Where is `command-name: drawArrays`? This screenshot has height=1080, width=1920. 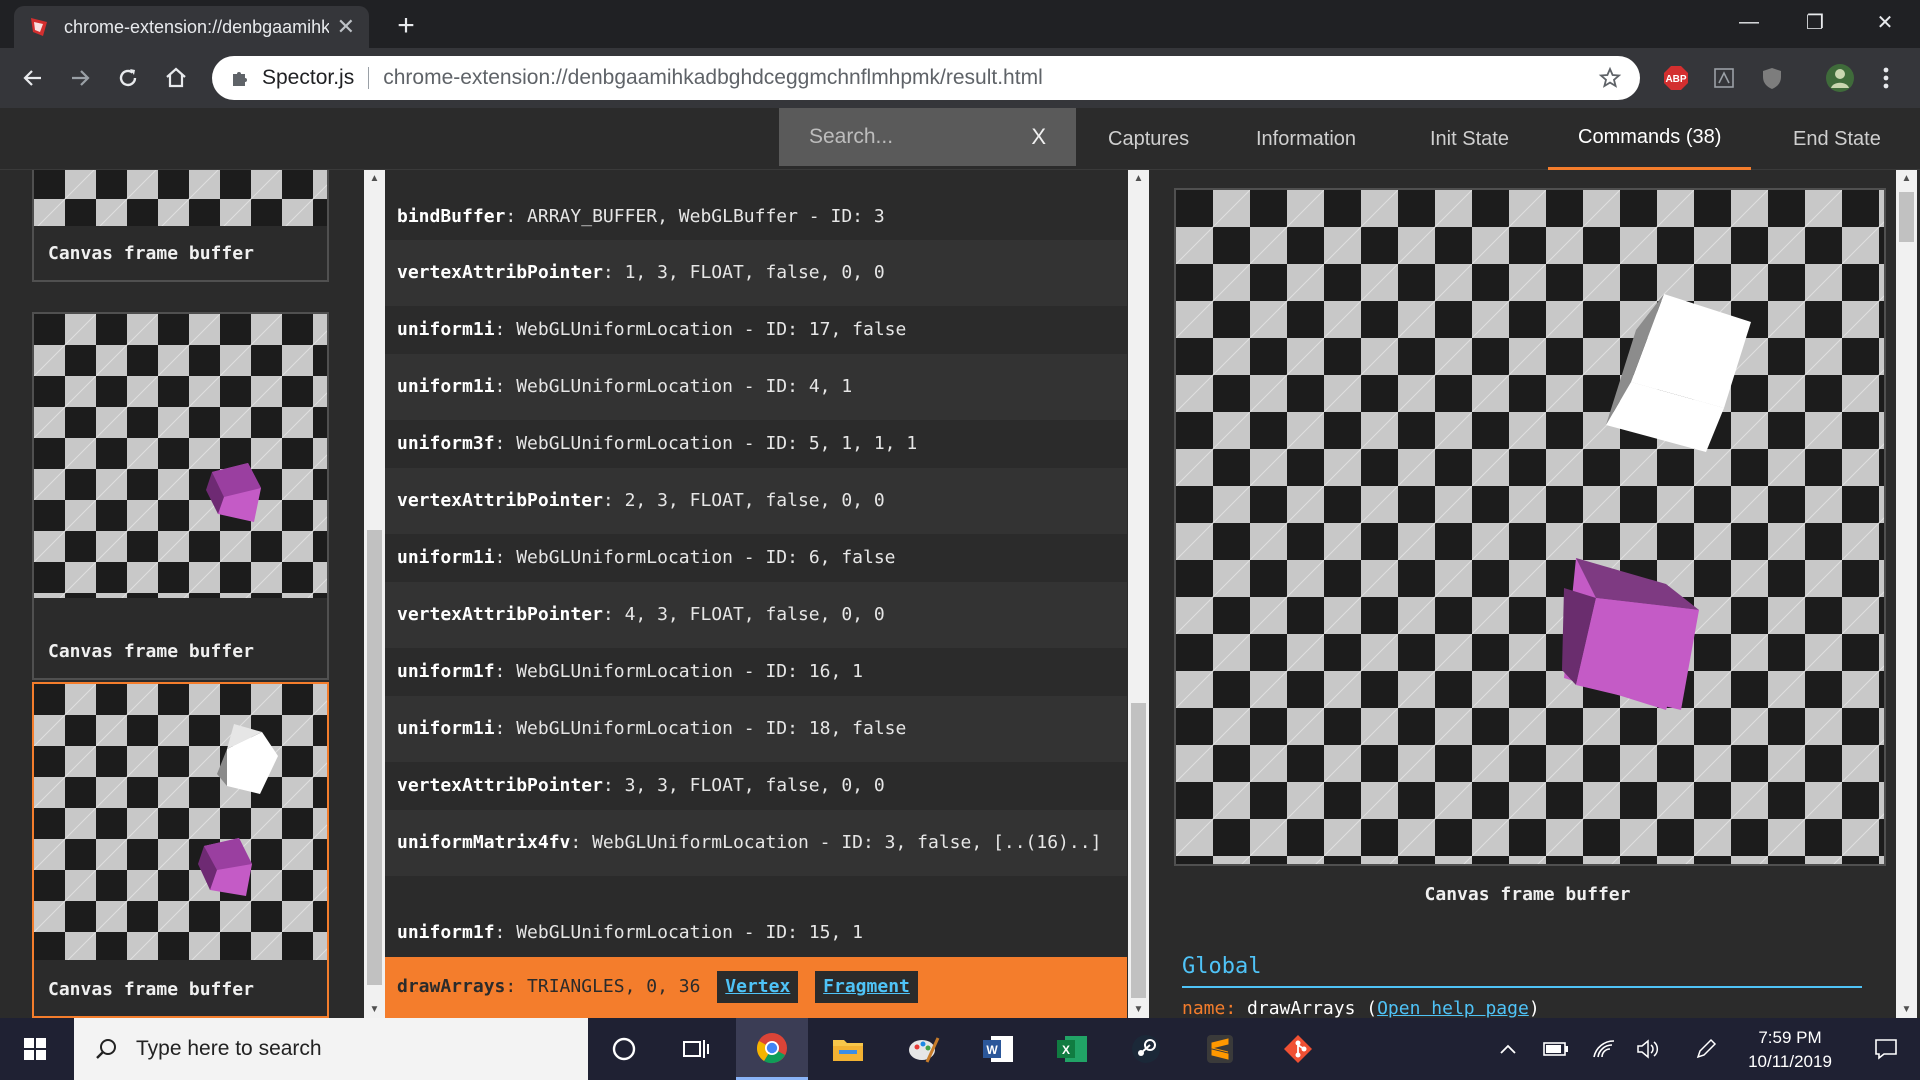
command-name: drawArrays is located at coordinates (451, 986).